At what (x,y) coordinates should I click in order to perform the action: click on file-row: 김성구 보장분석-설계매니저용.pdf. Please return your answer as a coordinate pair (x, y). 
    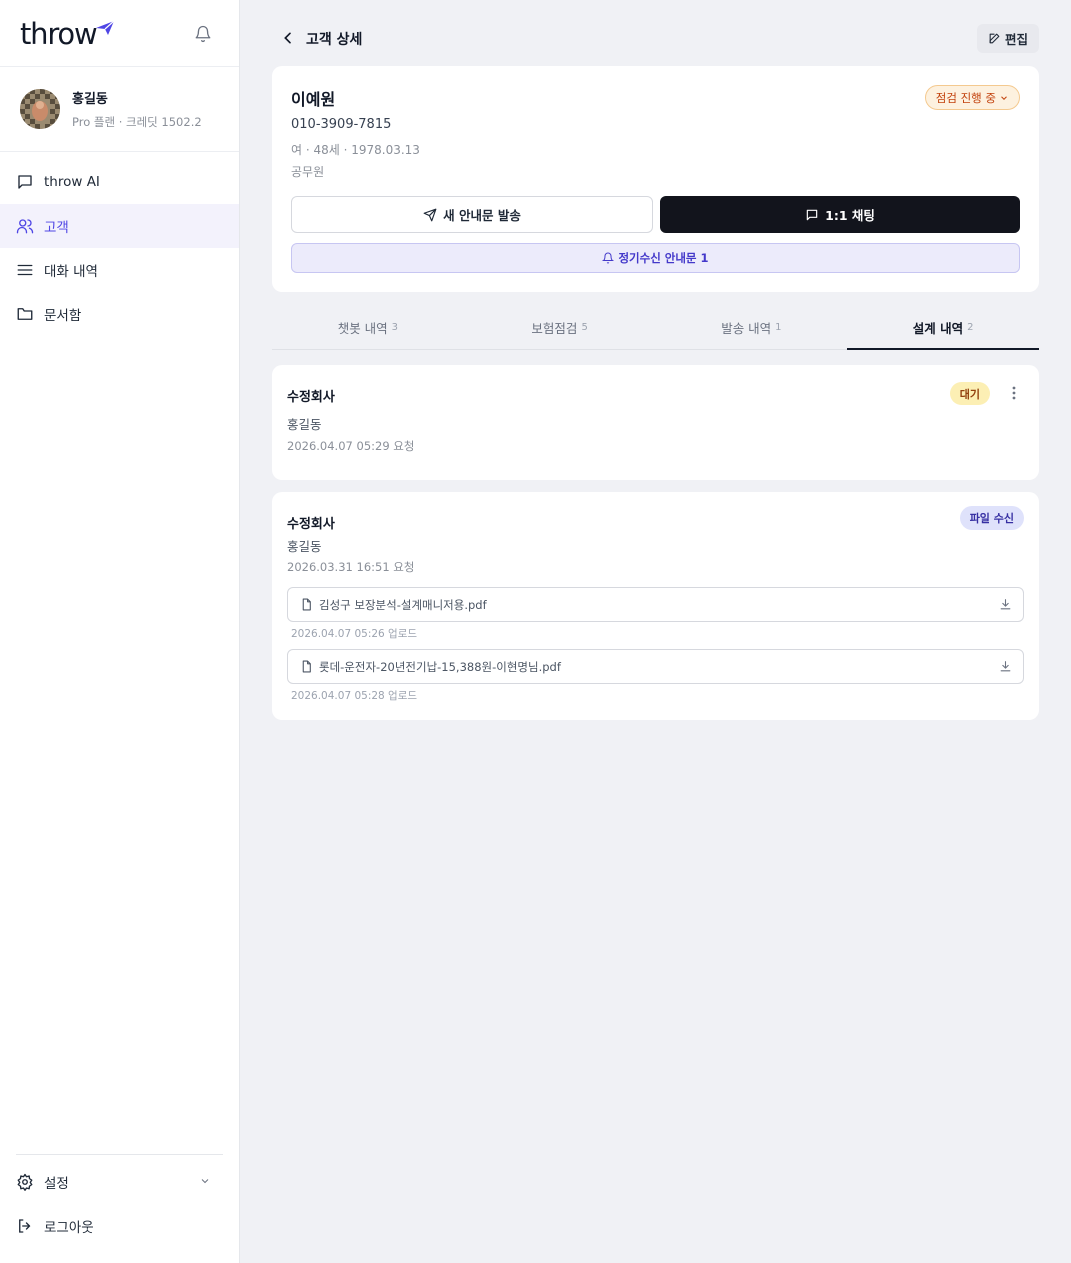
    Looking at the image, I should click on (655, 604).